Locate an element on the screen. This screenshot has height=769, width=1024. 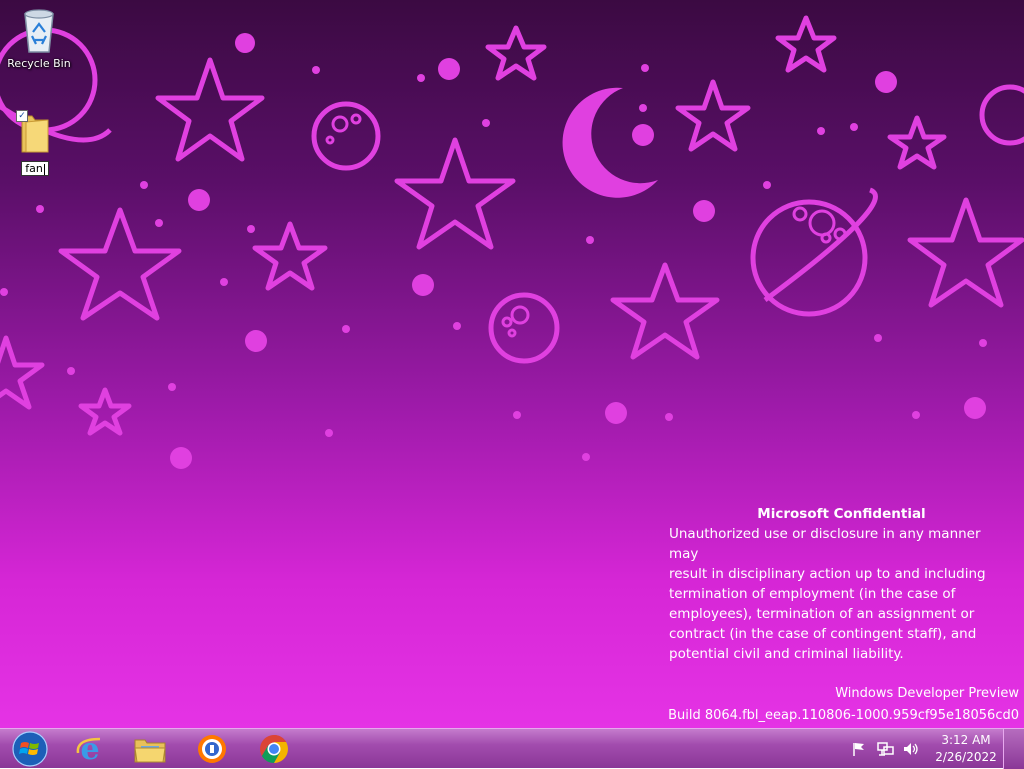
recycle-bin-label: Recycle Bin is located at coordinates (39, 63).